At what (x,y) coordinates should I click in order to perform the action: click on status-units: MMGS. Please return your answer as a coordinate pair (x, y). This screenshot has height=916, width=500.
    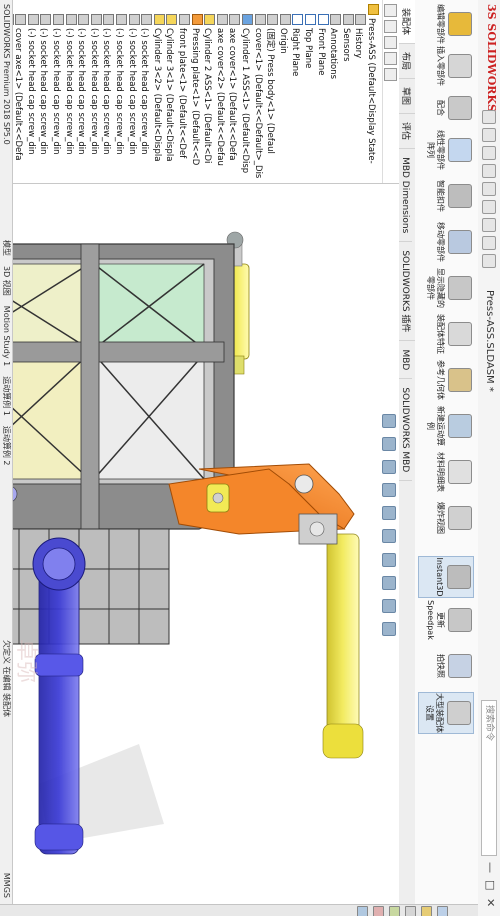
    Looking at the image, I should click on (6, 885).